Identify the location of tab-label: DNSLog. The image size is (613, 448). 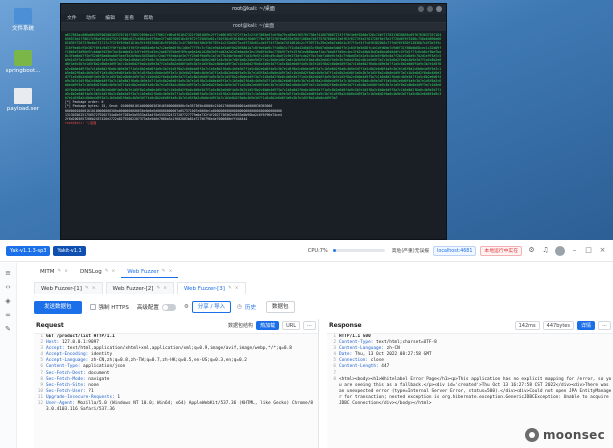
(91, 272).